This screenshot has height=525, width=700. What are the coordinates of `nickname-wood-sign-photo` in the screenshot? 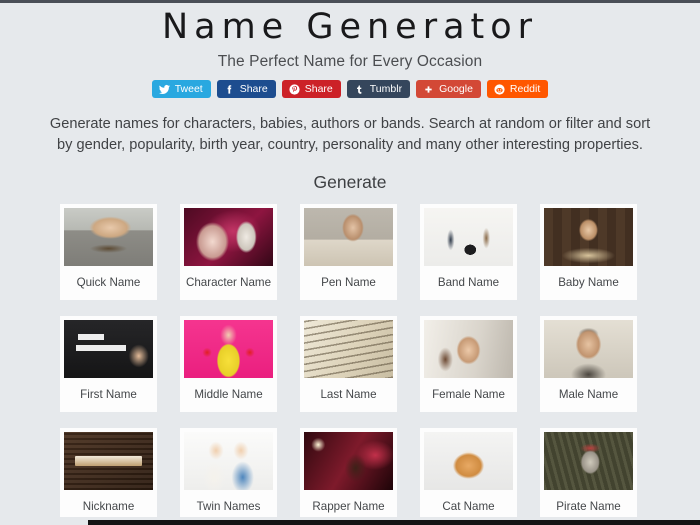 It's located at (108, 460).